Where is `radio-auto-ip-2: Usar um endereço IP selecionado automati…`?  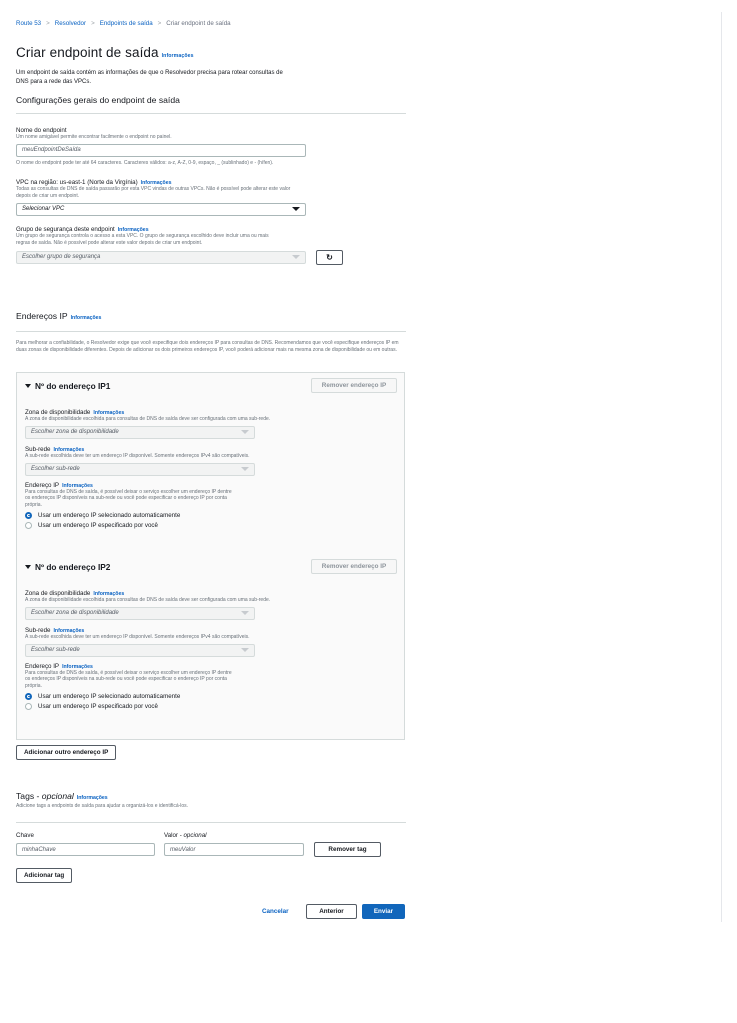
radio-auto-ip-2: Usar um endereço IP selecionado automati… is located at coordinates (211, 696).